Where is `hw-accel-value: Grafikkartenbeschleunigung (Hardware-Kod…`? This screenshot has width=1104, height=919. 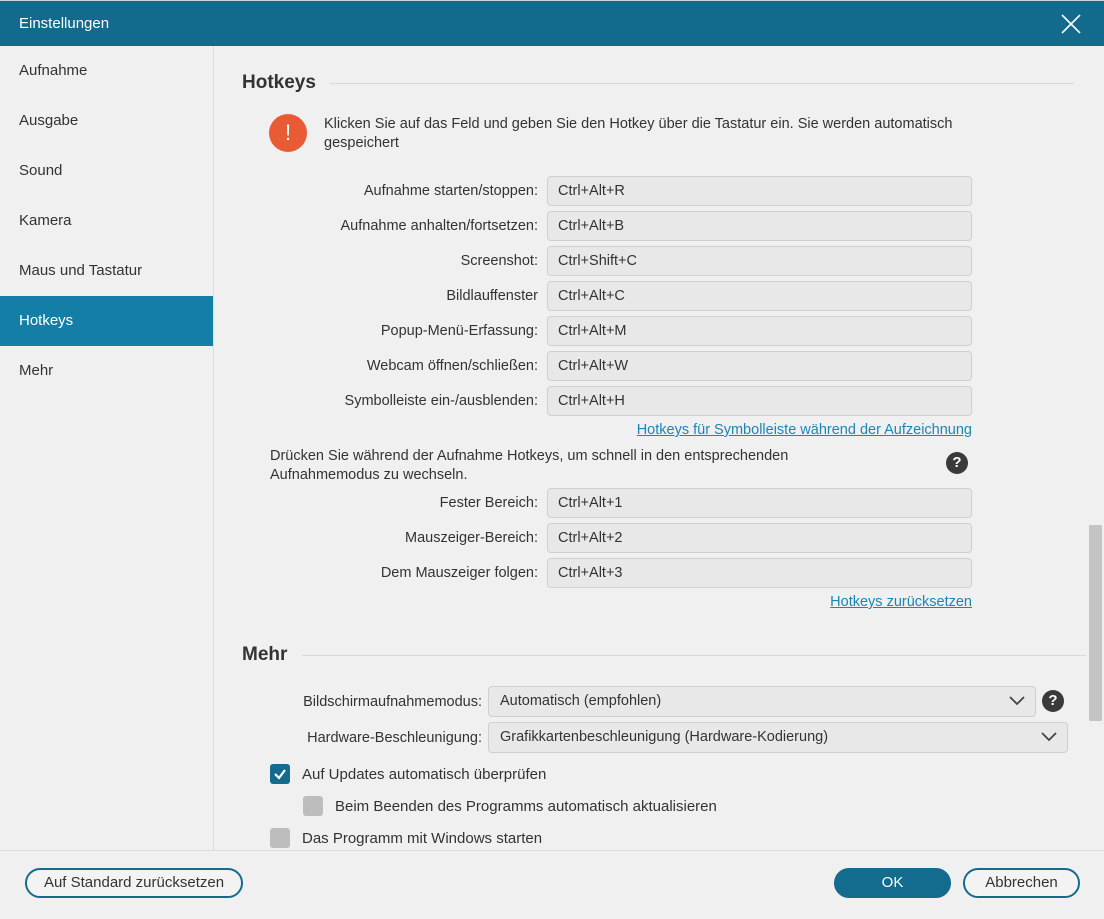
hw-accel-value: Grafikkartenbeschleunigung (Hardware-Kod… is located at coordinates (664, 737).